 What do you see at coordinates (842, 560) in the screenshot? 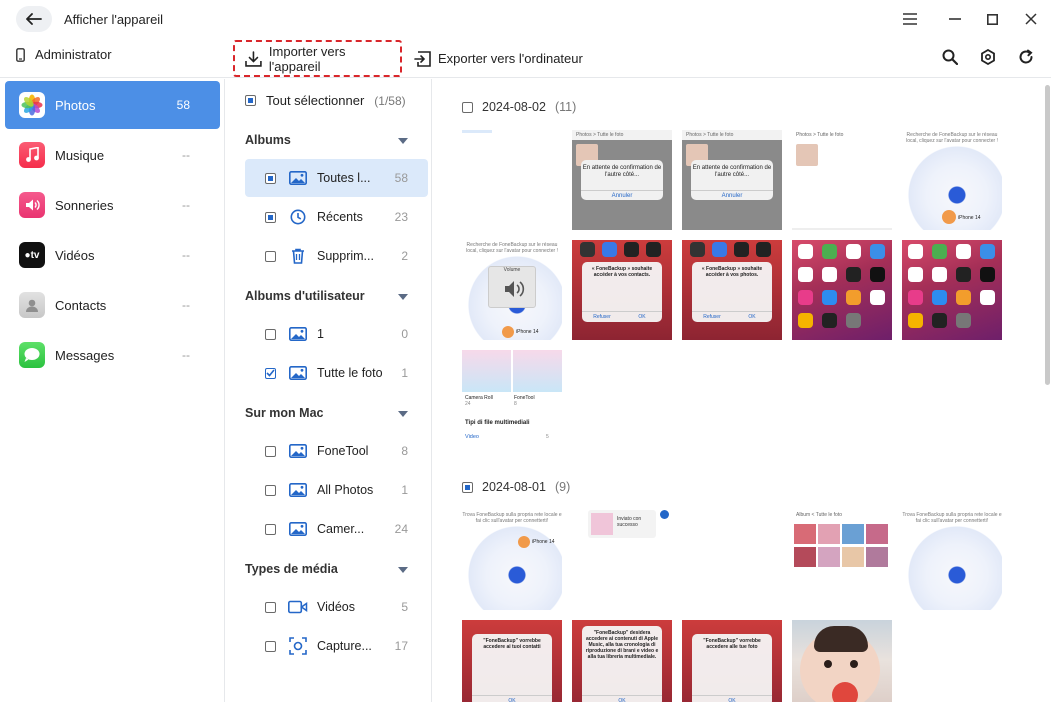
I see `photo-thumbnail: Album < Tutte le foto` at bounding box center [842, 560].